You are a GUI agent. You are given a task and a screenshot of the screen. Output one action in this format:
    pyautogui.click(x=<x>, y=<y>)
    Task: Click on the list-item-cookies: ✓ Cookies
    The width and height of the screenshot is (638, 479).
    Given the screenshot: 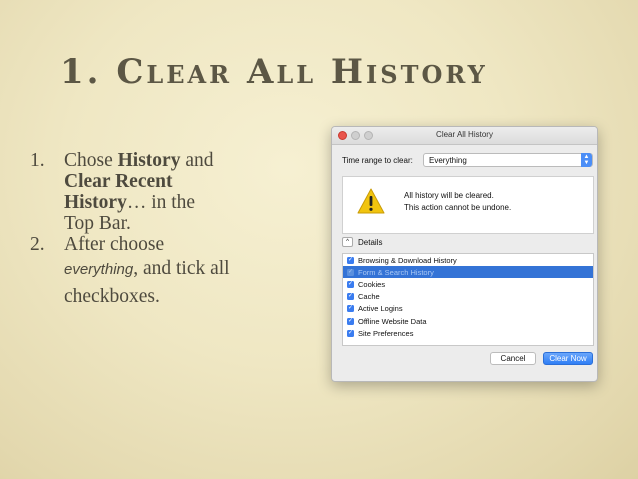 What is the action you would take?
    pyautogui.click(x=468, y=284)
    